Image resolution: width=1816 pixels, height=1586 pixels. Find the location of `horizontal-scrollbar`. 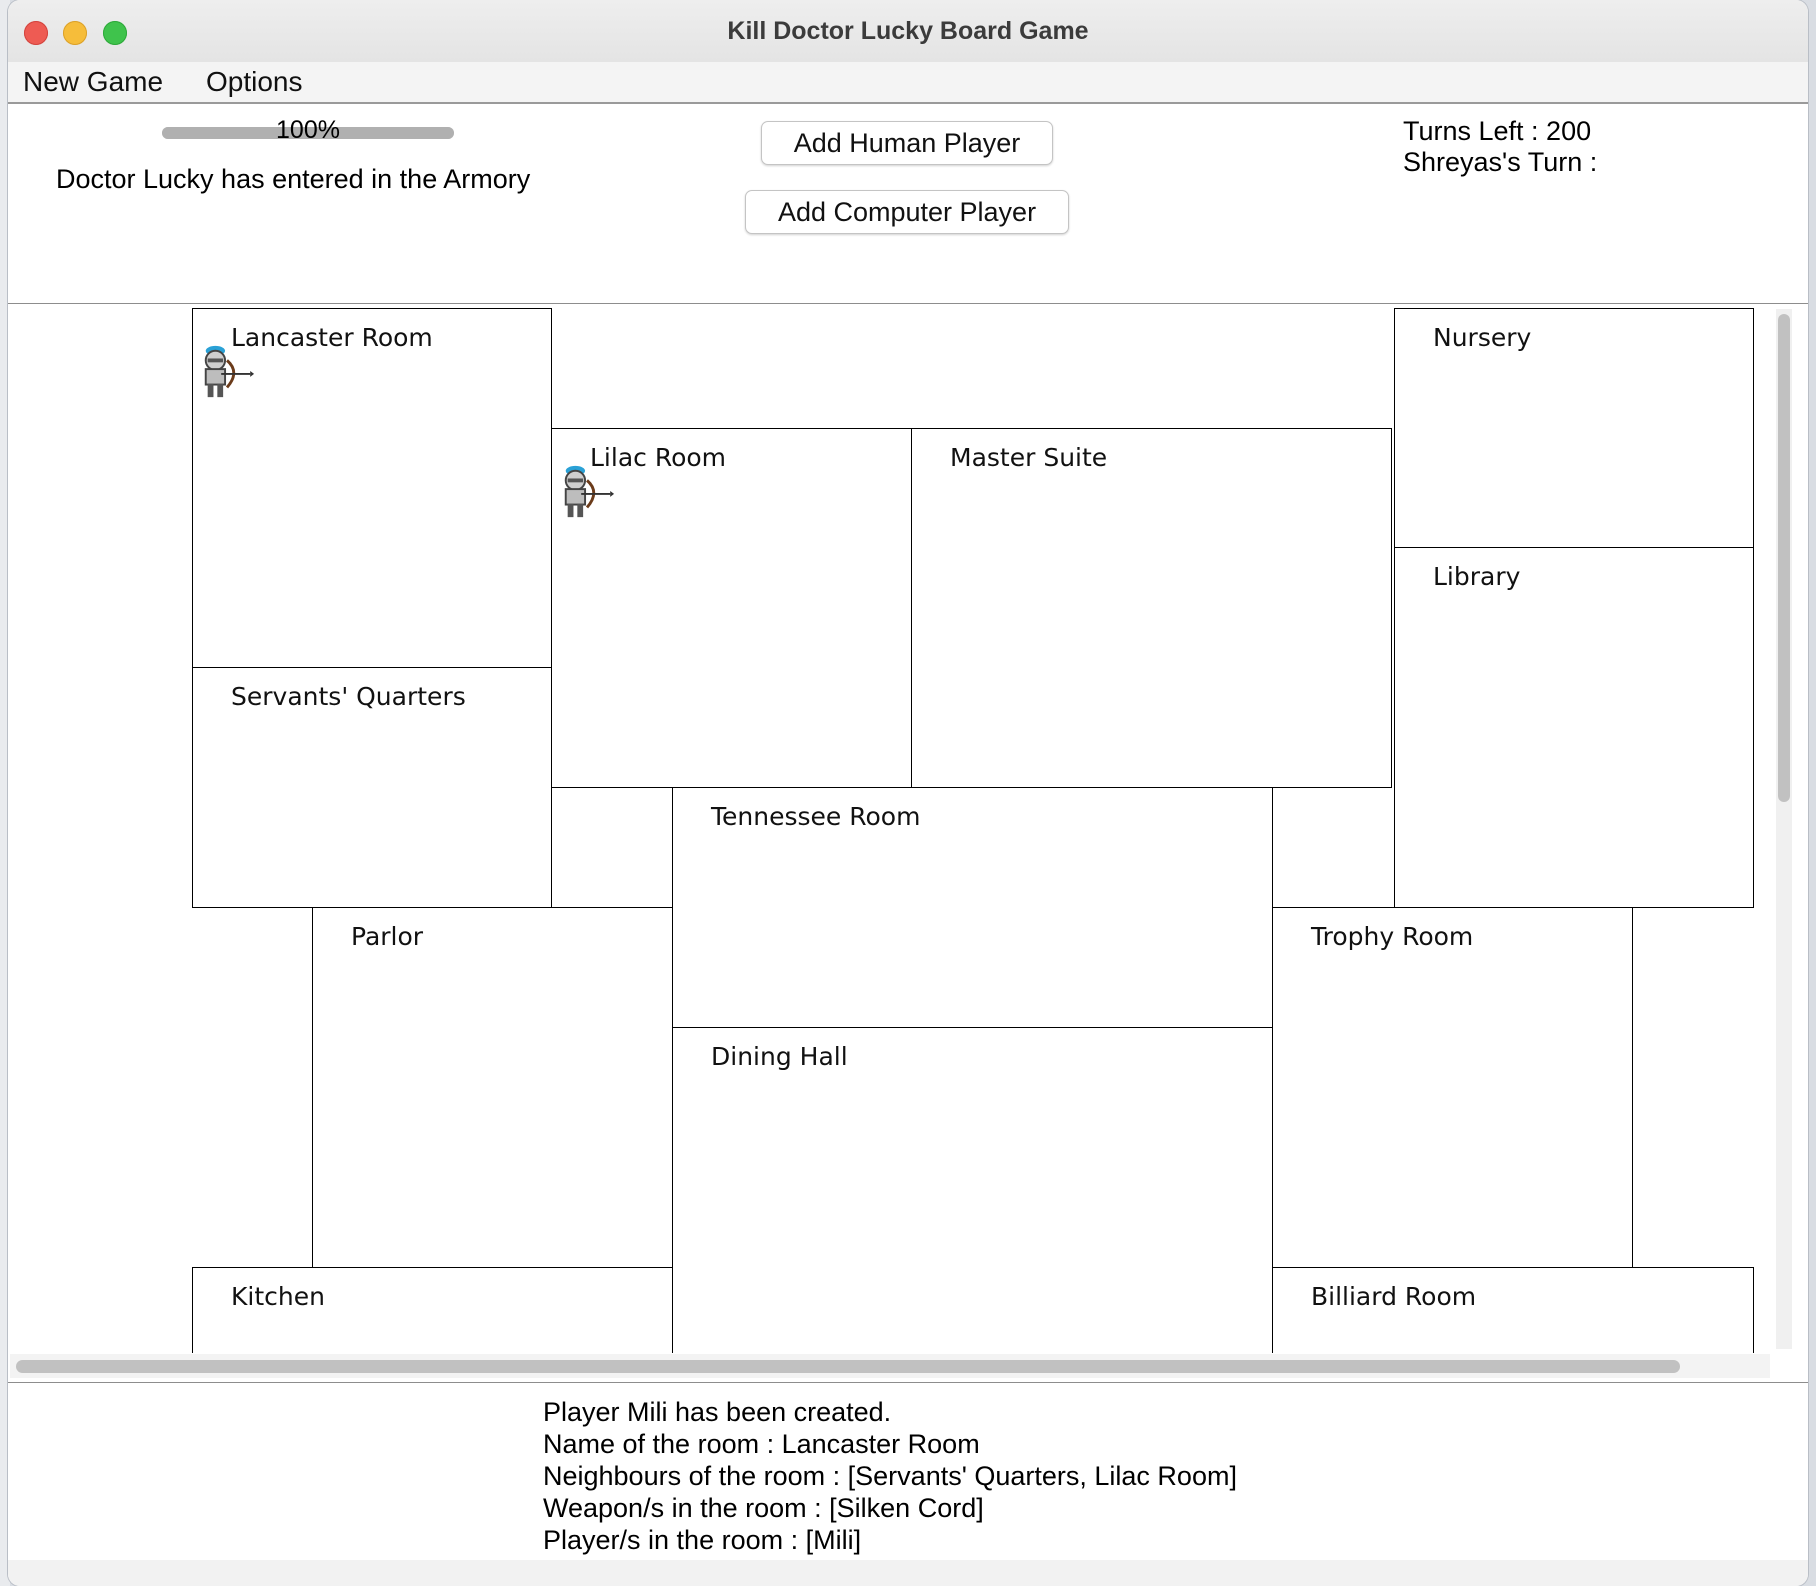

horizontal-scrollbar is located at coordinates (890, 1366).